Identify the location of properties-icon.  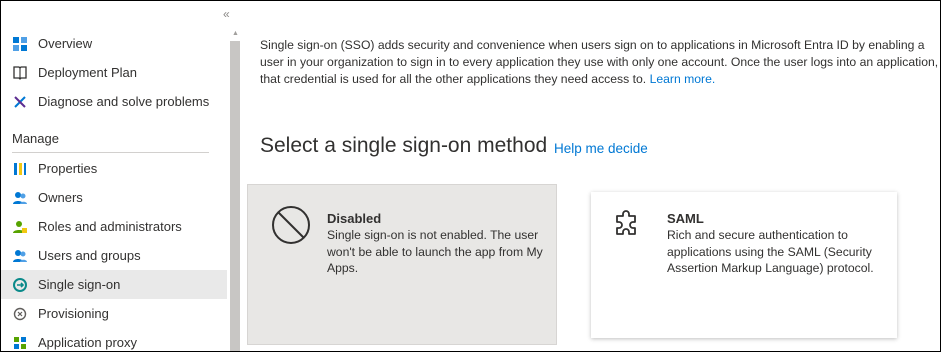
(20, 169).